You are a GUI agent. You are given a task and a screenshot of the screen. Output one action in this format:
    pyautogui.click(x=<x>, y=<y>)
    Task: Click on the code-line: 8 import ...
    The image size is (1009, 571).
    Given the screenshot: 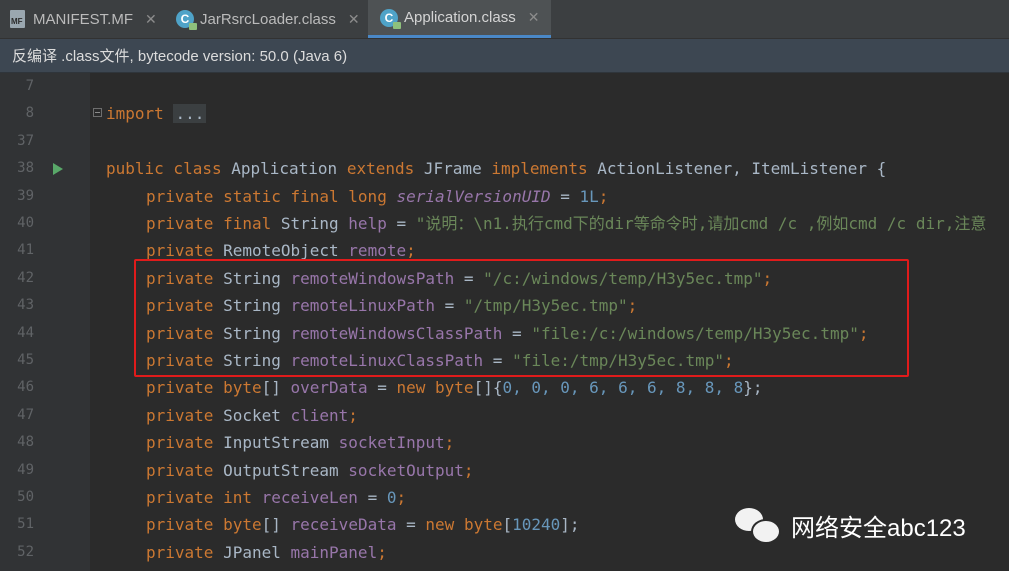 What is the action you would take?
    pyautogui.click(x=504, y=113)
    